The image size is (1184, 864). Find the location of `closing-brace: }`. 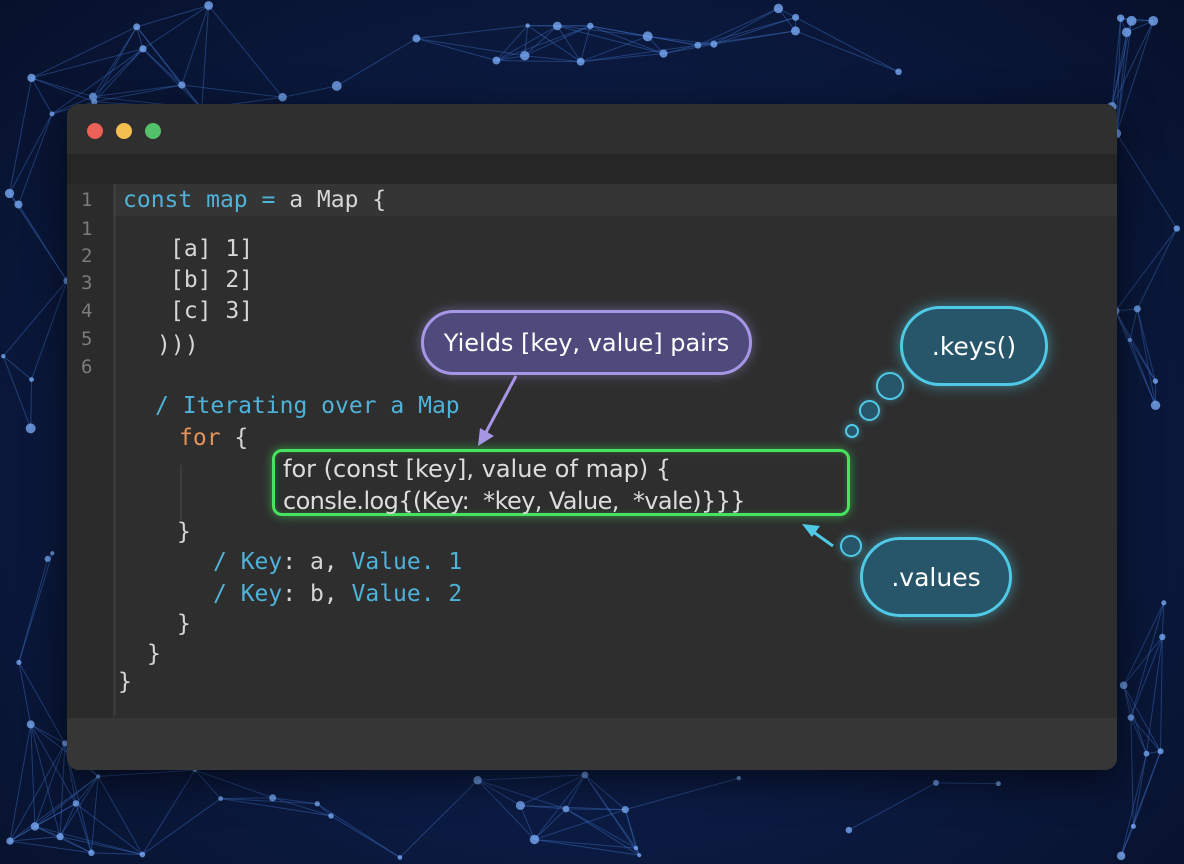

closing-brace: } is located at coordinates (154, 654).